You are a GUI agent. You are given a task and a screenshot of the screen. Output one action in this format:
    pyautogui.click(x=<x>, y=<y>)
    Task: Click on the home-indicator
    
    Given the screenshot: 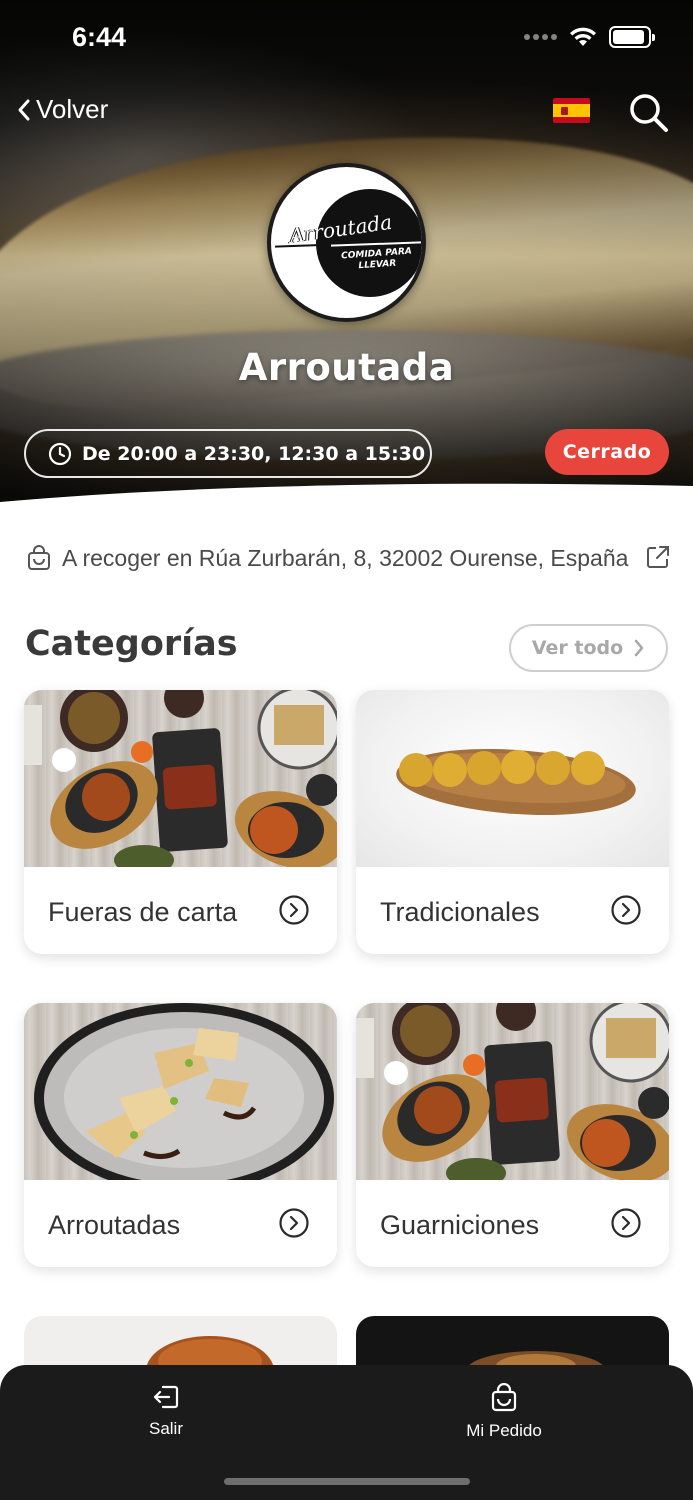 What is the action you would take?
    pyautogui.click(x=347, y=1481)
    